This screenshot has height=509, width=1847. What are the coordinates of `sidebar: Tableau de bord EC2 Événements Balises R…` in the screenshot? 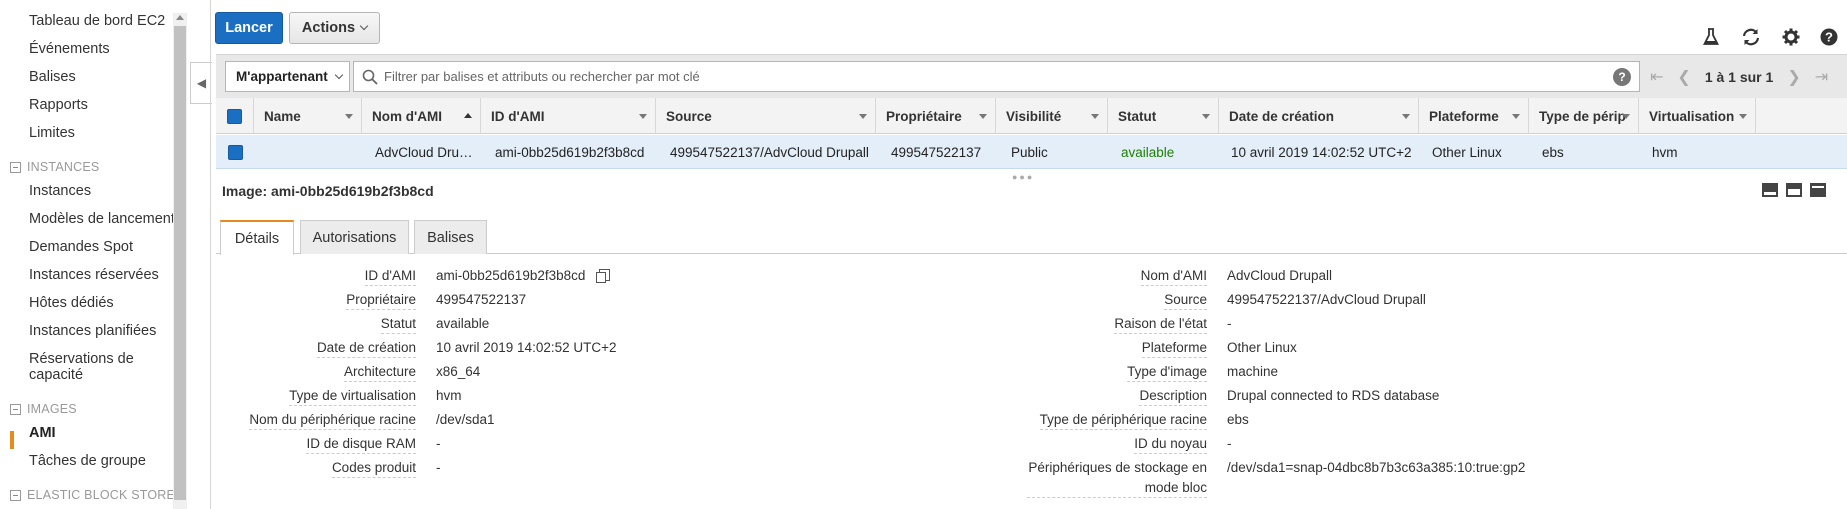 It's located at (94, 254).